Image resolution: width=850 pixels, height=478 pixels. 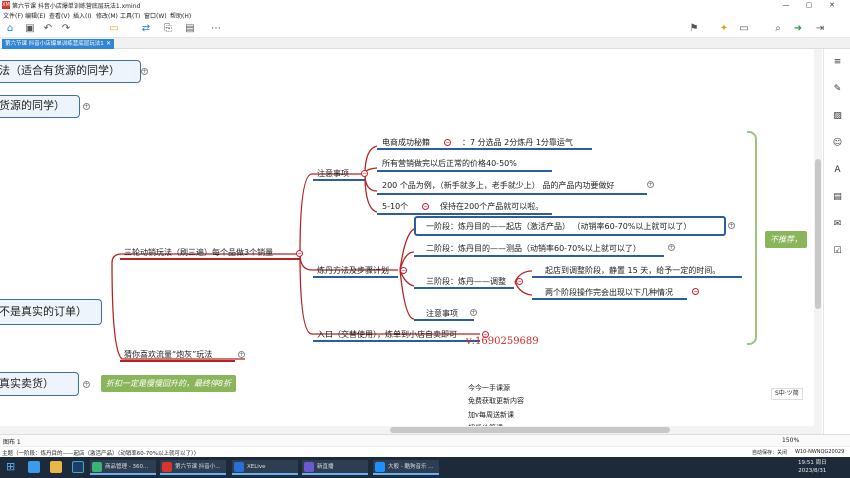 I want to click on export-icon: ⇥, so click(x=820, y=29).